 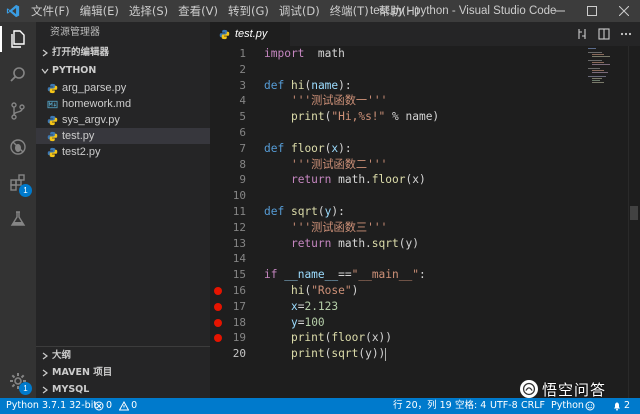 What do you see at coordinates (400, 307) in the screenshot?
I see `code-line: 17 x=2.123` at bounding box center [400, 307].